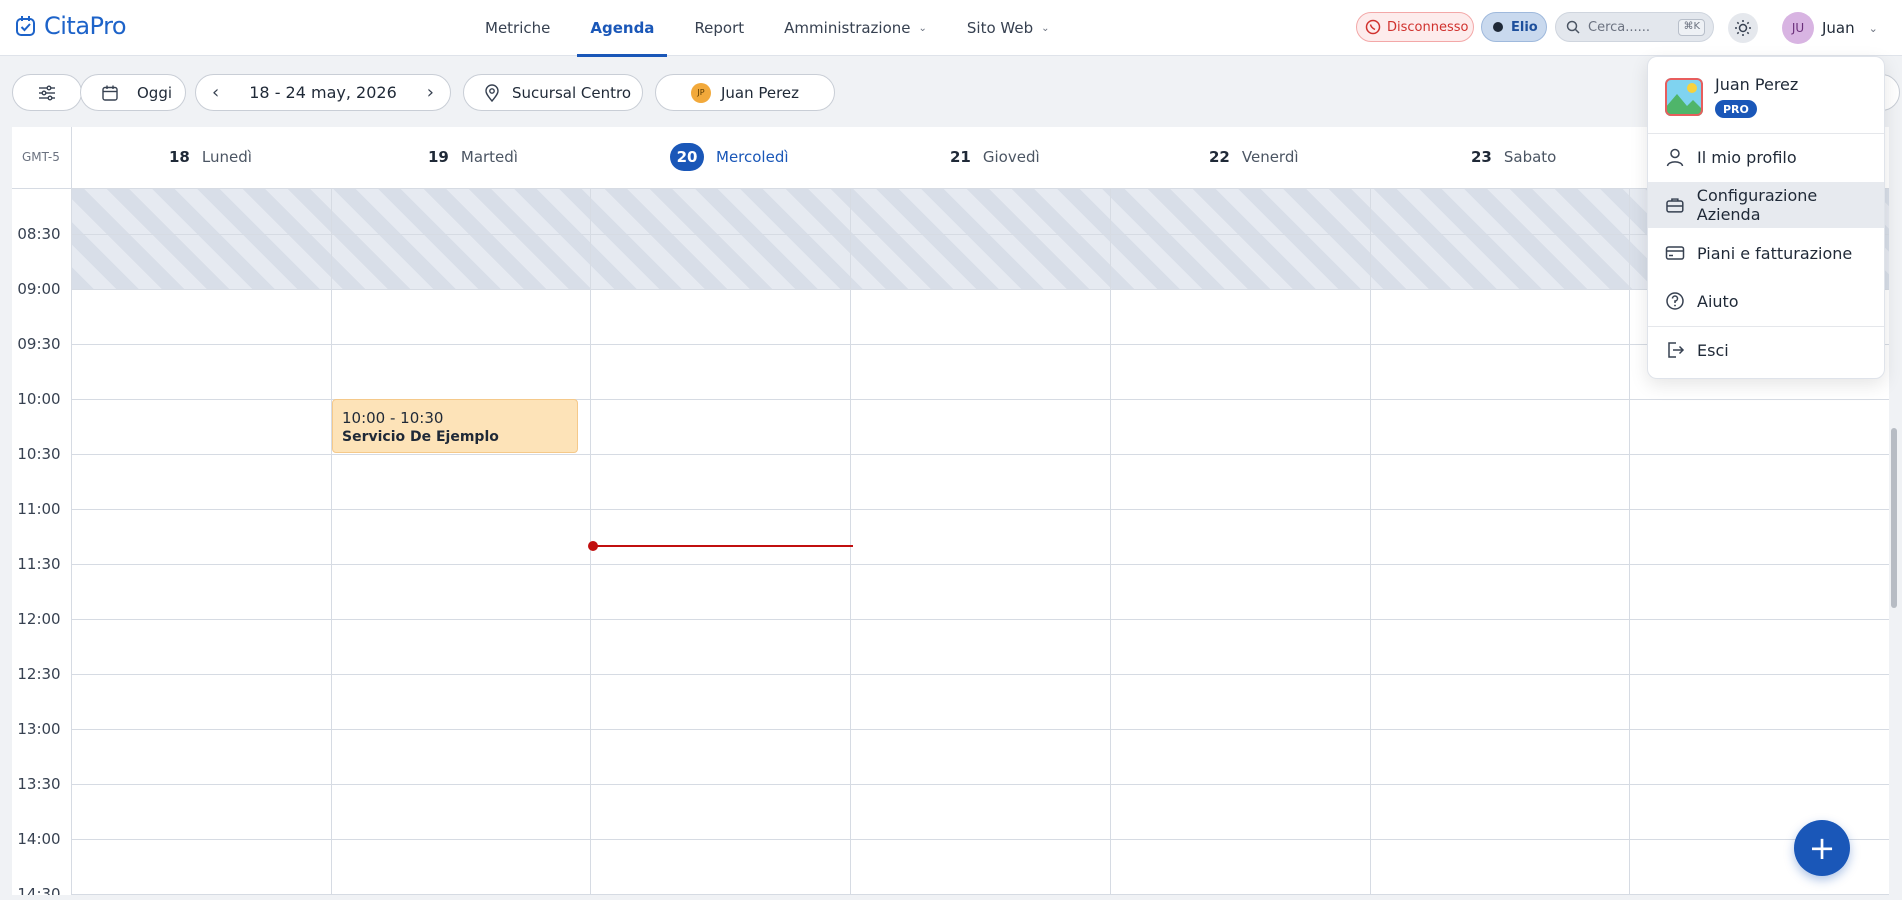  What do you see at coordinates (1718, 301) in the screenshot?
I see `menu-item-label: Aiuto` at bounding box center [1718, 301].